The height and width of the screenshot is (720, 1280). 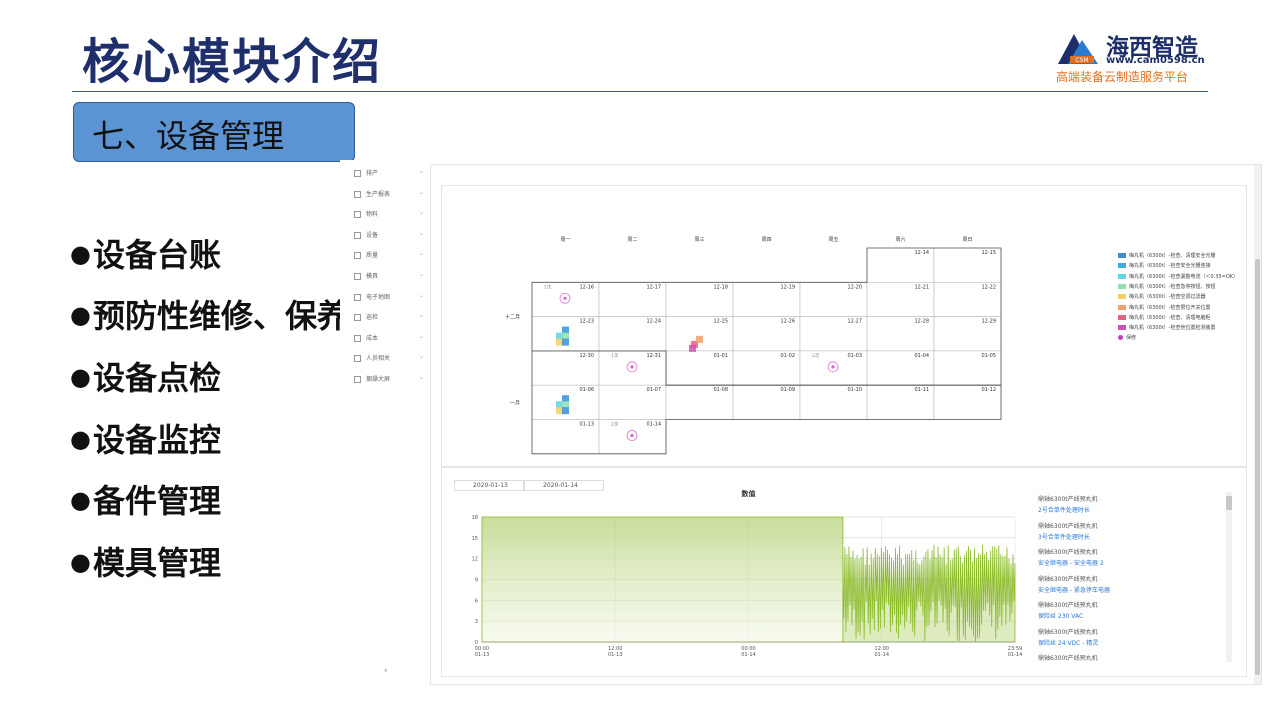 I want to click on legend-item: 梅丸机（6300t）-检查漏整电流（＜0.35=OK）, so click(x=1178, y=276).